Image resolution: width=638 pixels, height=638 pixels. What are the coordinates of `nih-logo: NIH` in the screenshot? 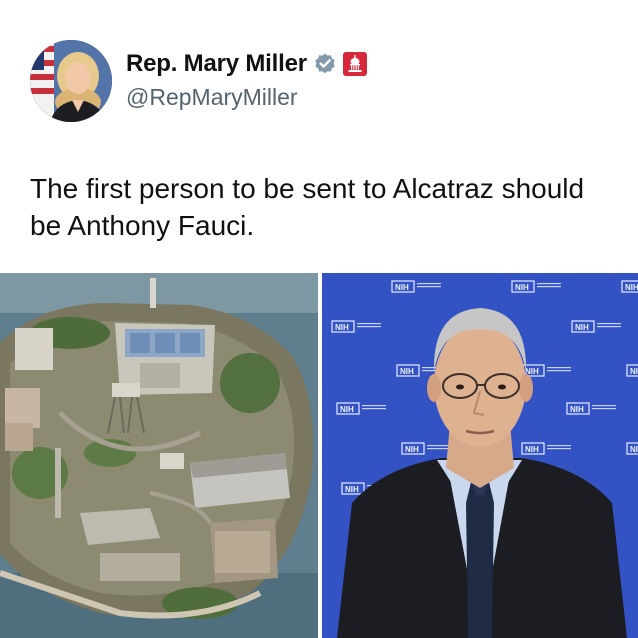 It's located at (629, 286).